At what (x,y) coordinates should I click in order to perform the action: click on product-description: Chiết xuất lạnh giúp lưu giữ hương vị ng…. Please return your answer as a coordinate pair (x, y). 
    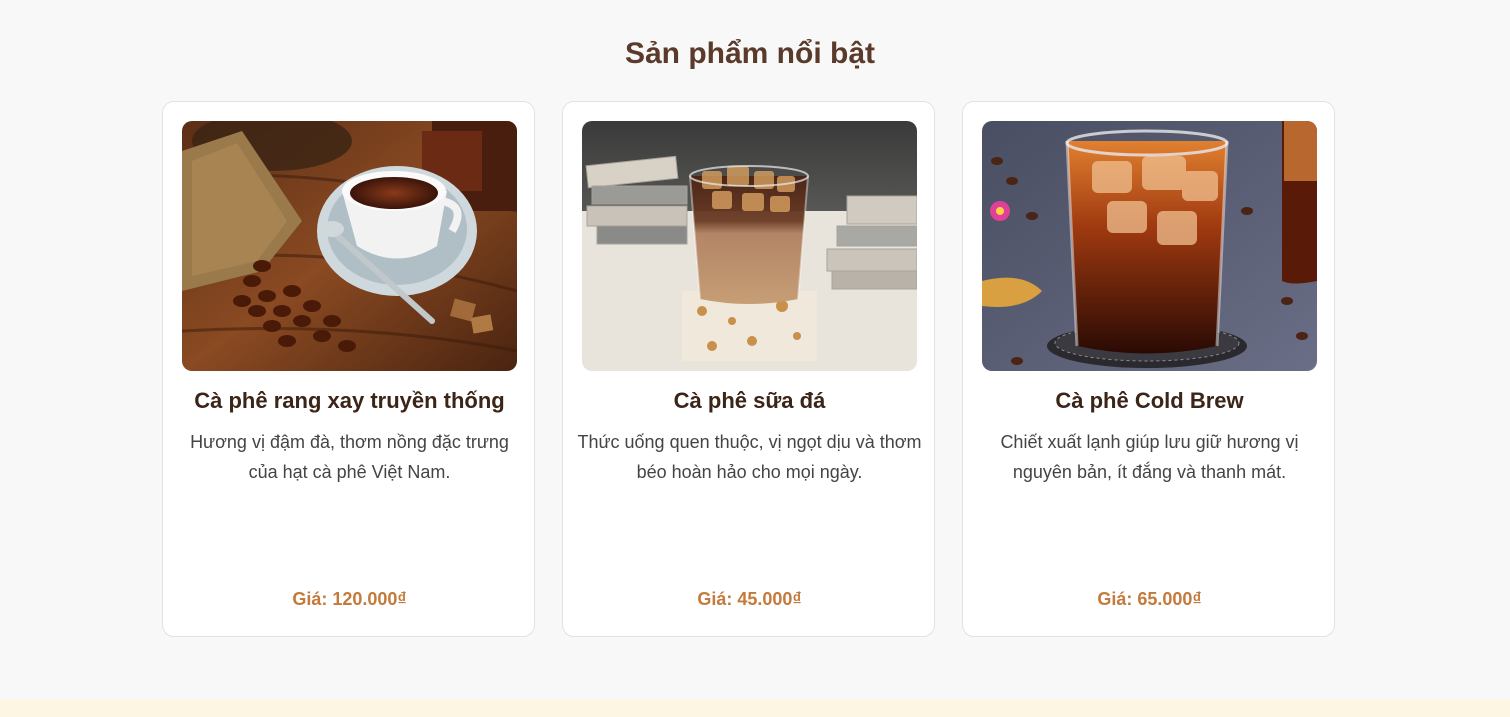
    Looking at the image, I should click on (1149, 457).